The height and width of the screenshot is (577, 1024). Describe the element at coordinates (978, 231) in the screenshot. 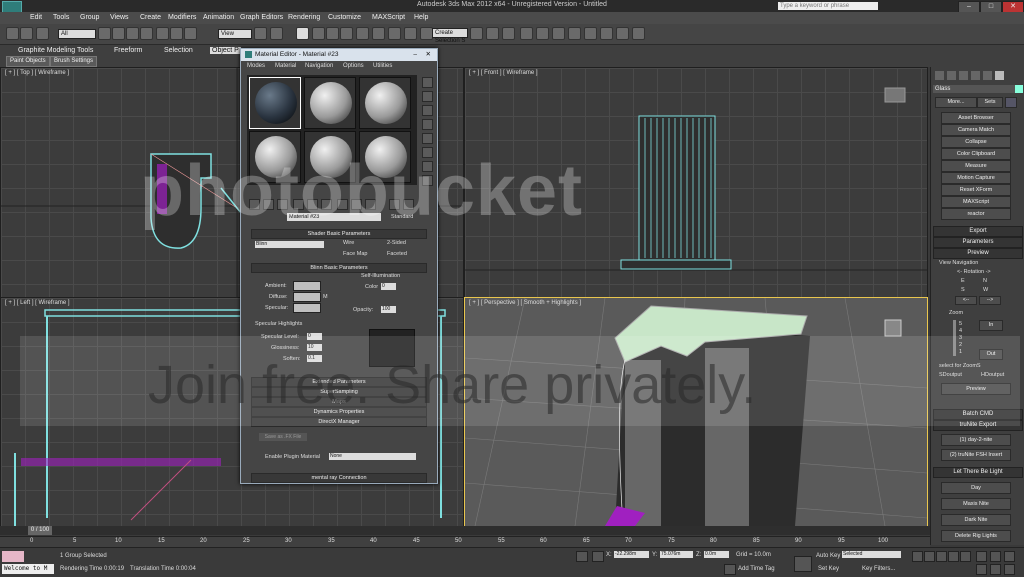

I see `rollout-export: Export` at that location.